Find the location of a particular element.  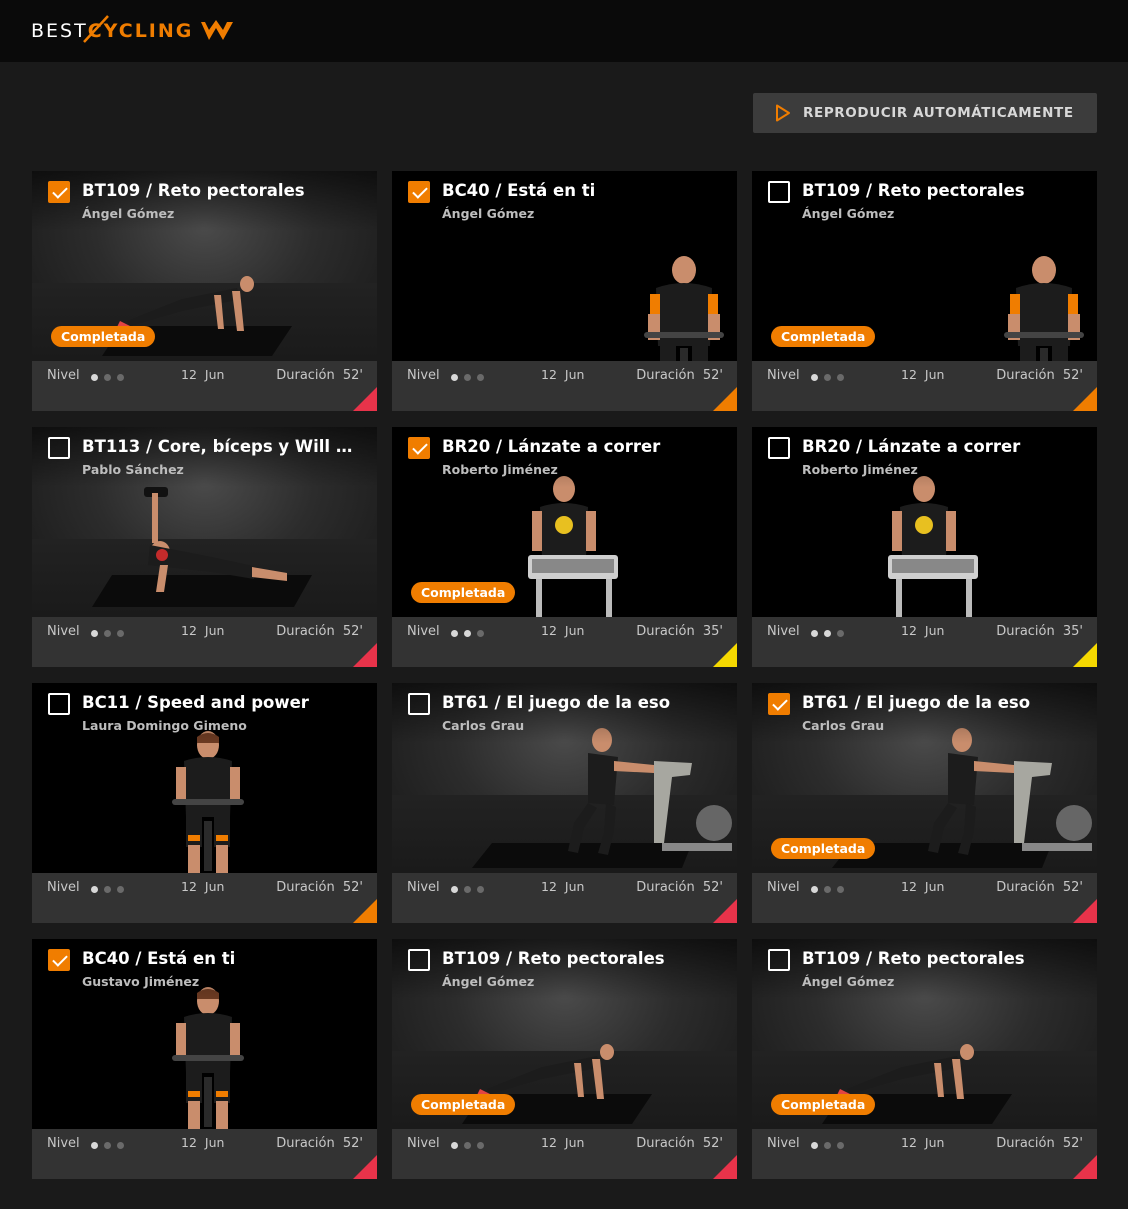

class-date: 12 Jun is located at coordinates (203, 374).